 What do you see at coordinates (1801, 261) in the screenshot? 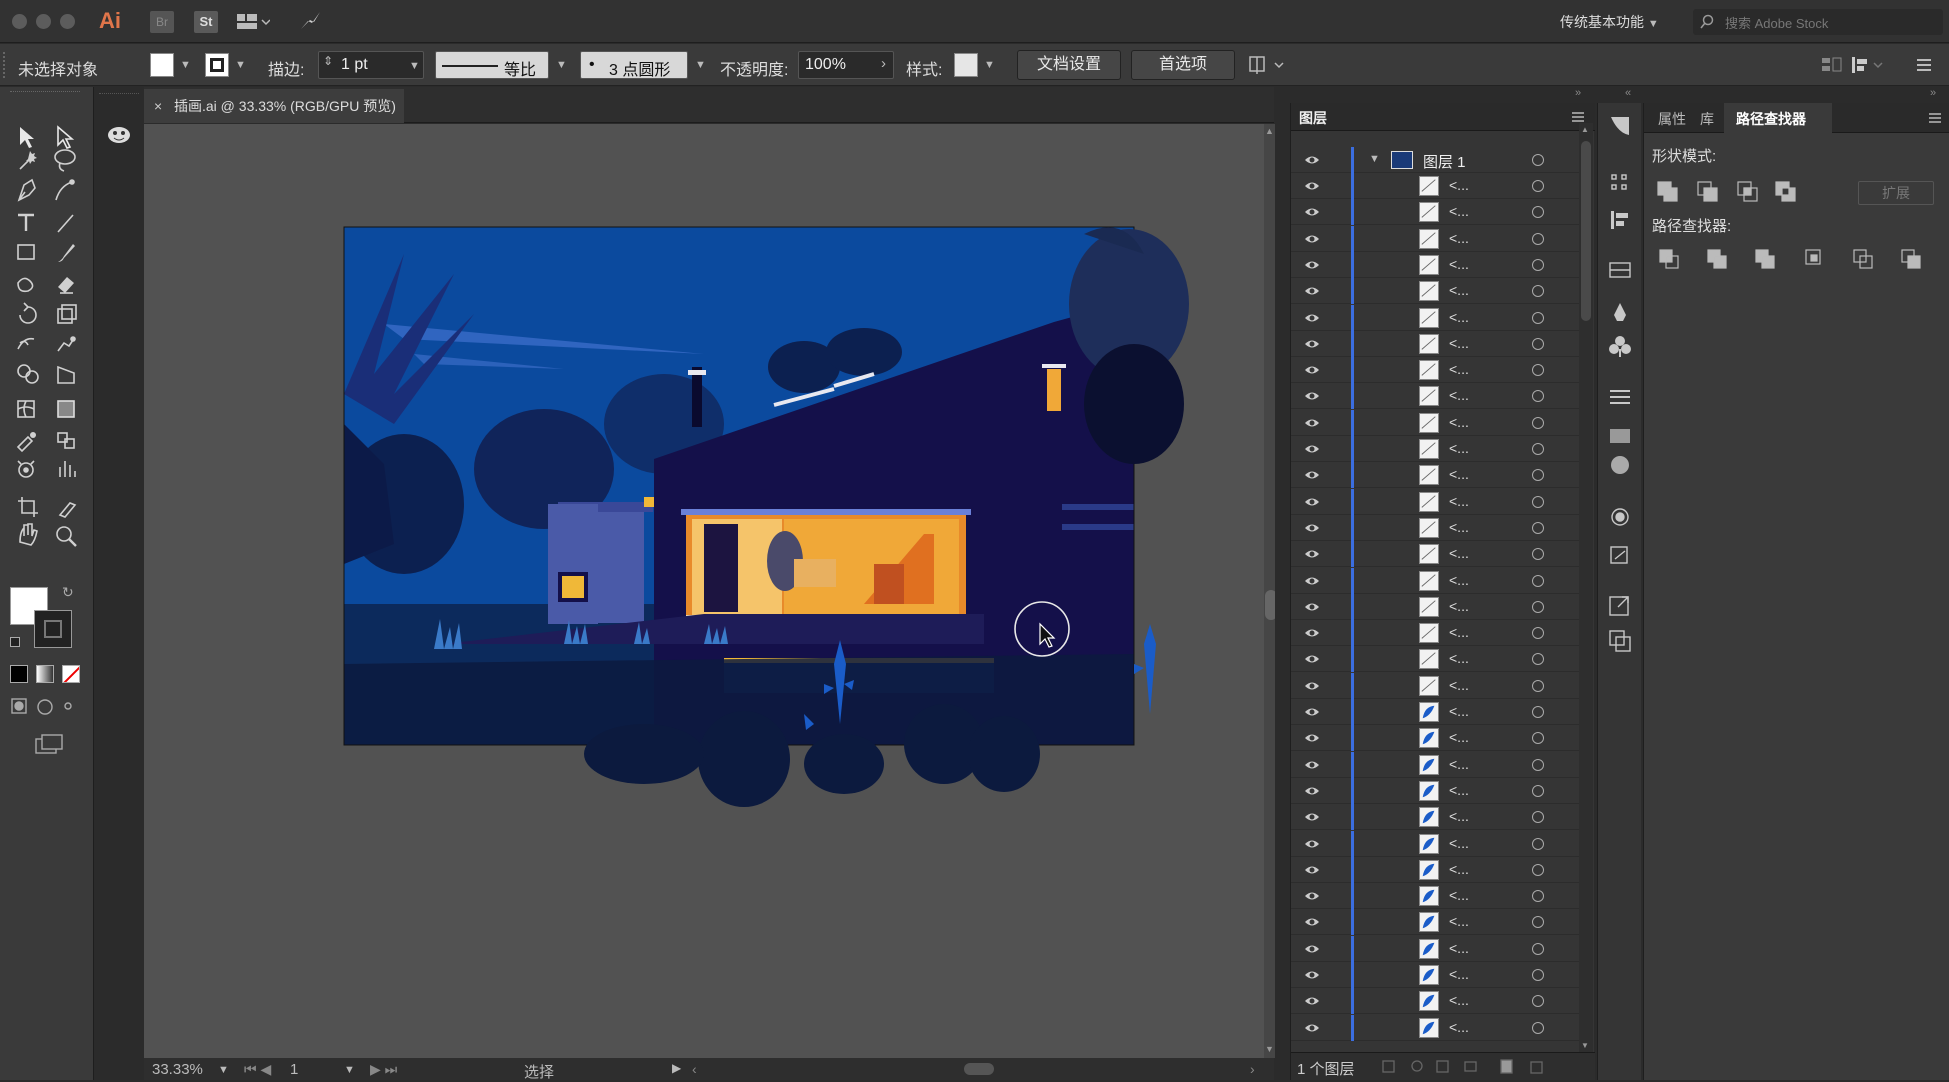
I see `pathfinder-buttons` at bounding box center [1801, 261].